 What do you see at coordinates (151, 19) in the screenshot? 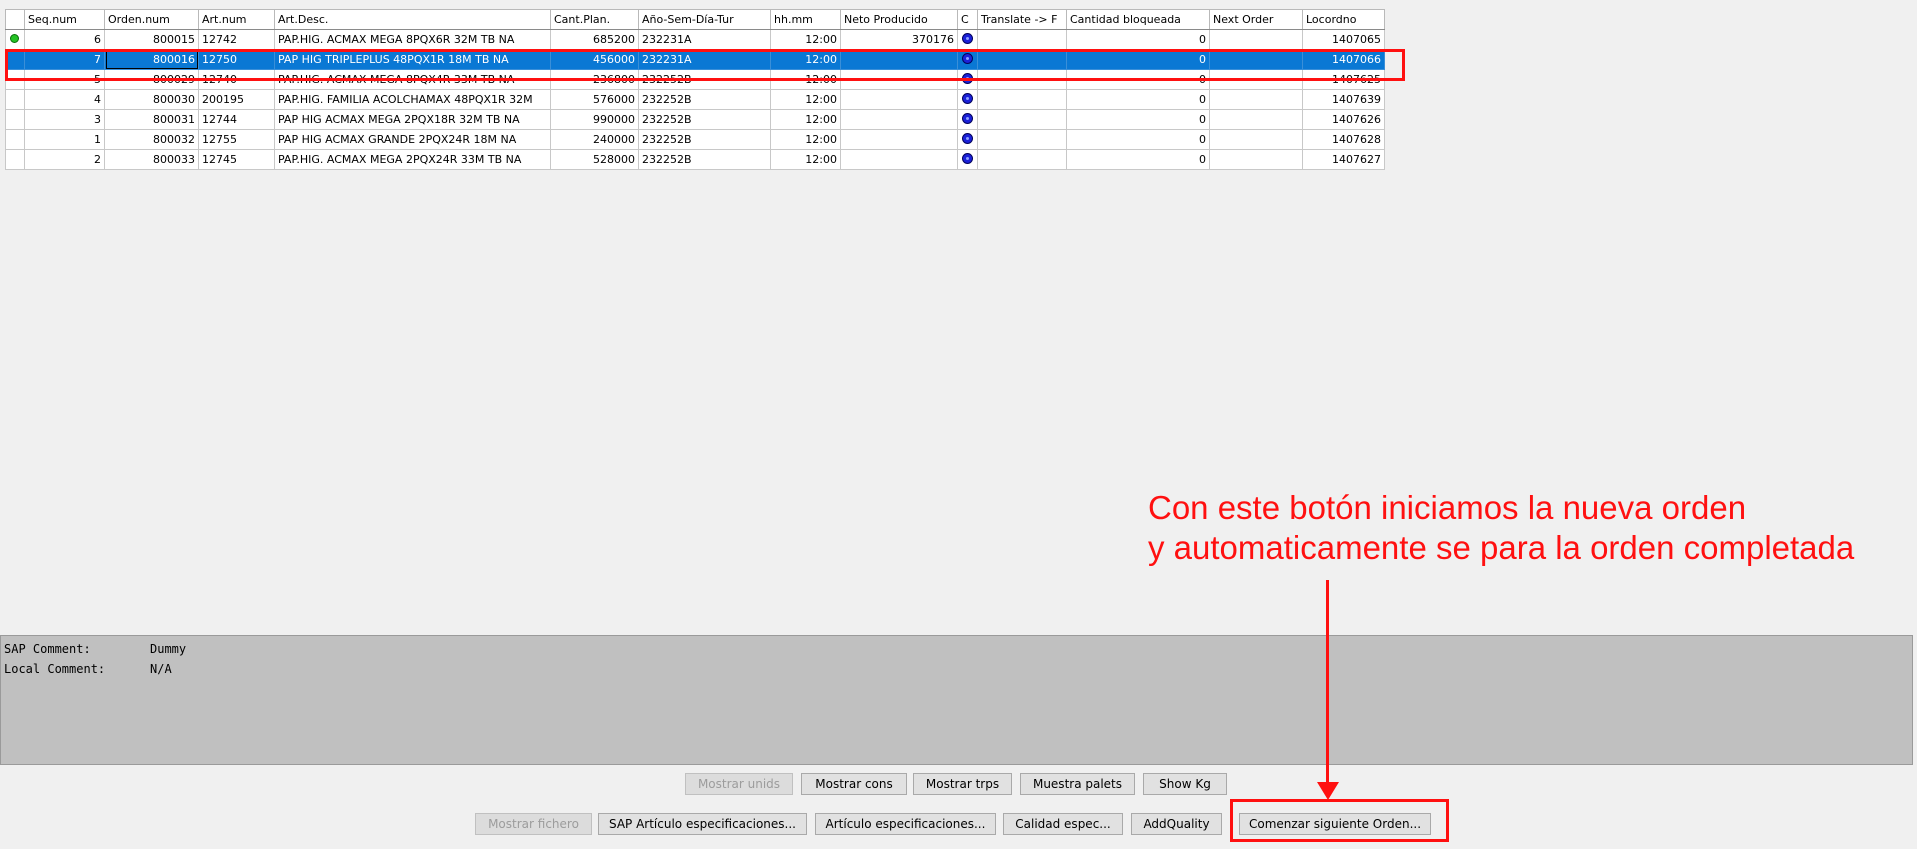
I see `col-orden-num: Orden.num` at bounding box center [151, 19].